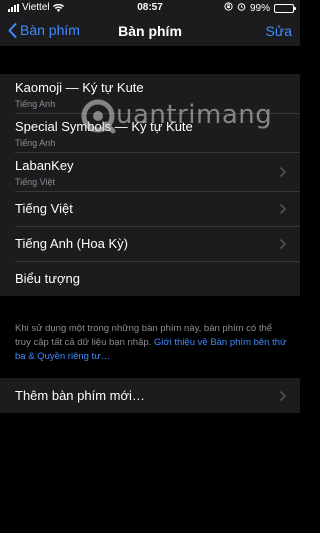  I want to click on back-button: Bàn phím, so click(44, 30).